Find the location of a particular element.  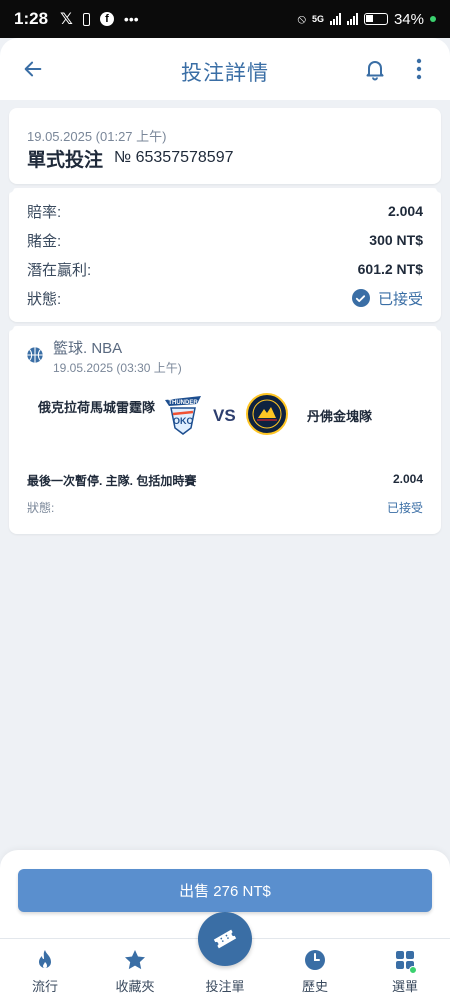

notification-icons: 𝕏 f ••• is located at coordinates (99, 19).